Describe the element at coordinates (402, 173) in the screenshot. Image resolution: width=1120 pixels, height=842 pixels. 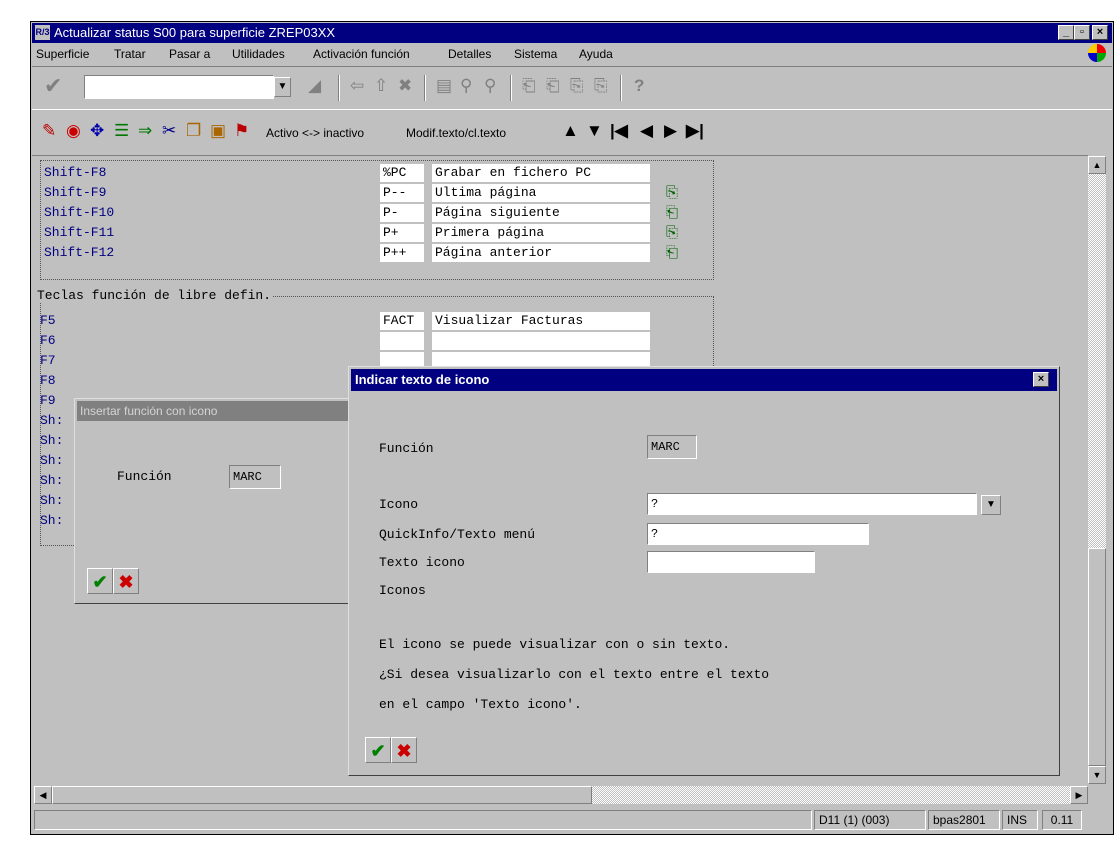
I see `function-code-cell: %PC` at that location.